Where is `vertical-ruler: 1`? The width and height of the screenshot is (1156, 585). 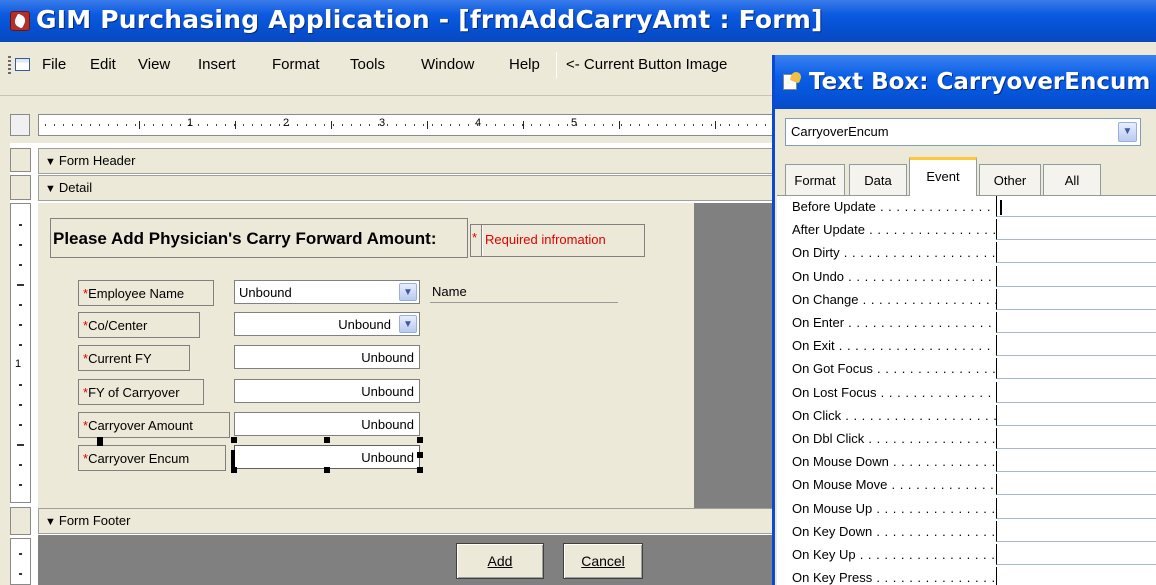
vertical-ruler: 1 is located at coordinates (20, 353).